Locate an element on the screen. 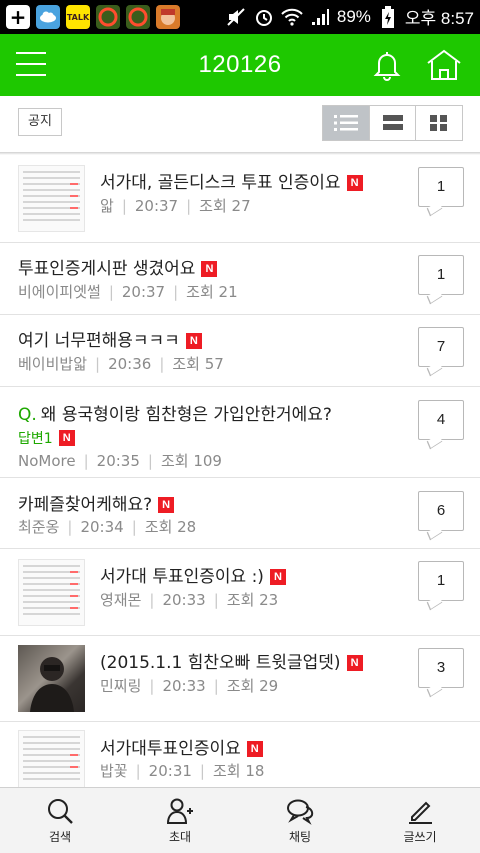 The height and width of the screenshot is (853, 480). page-title: 120126 is located at coordinates (240, 64).